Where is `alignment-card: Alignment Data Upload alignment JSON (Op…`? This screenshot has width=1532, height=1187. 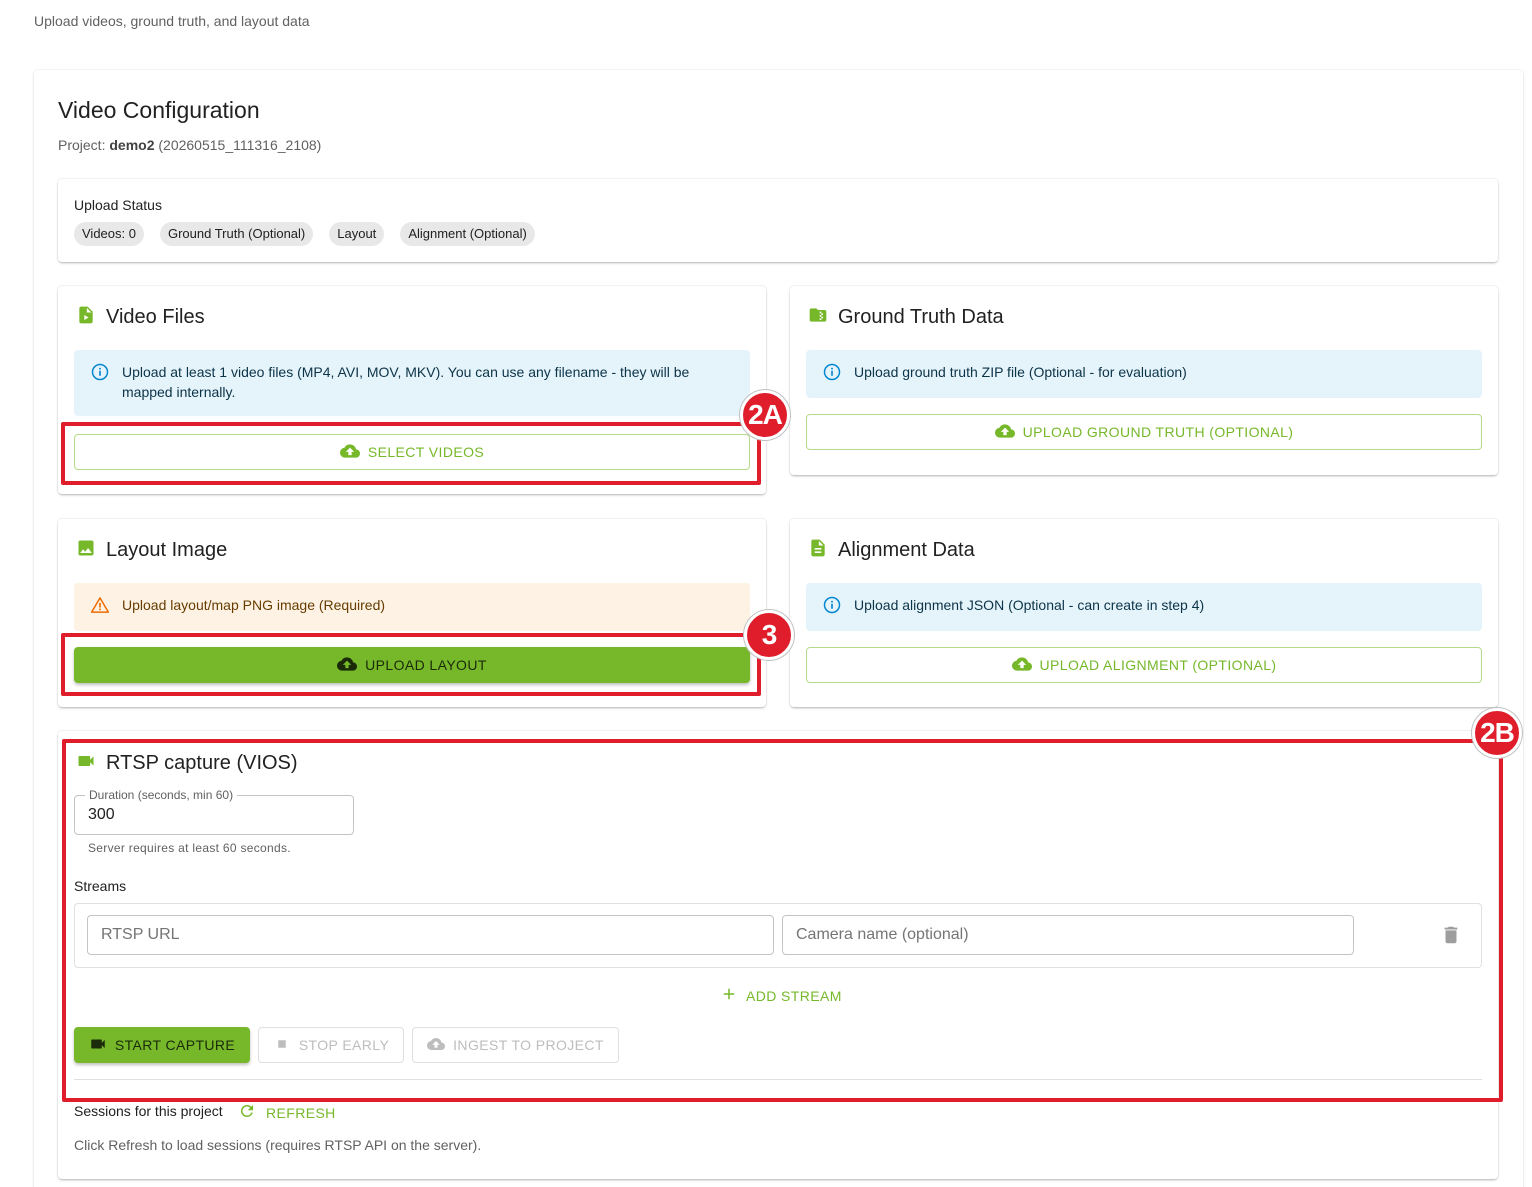
alignment-card: Alignment Data Upload alignment JSON (Op… is located at coordinates (1144, 613).